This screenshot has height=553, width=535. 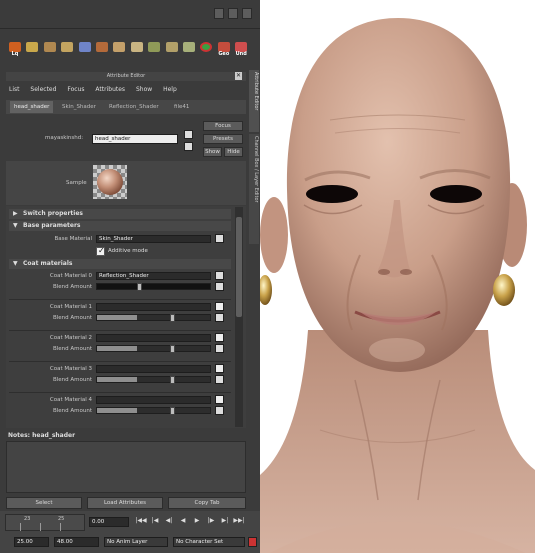 What do you see at coordinates (136, 542) in the screenshot?
I see `anim-layer-dropdown: No Anim Layer` at bounding box center [136, 542].